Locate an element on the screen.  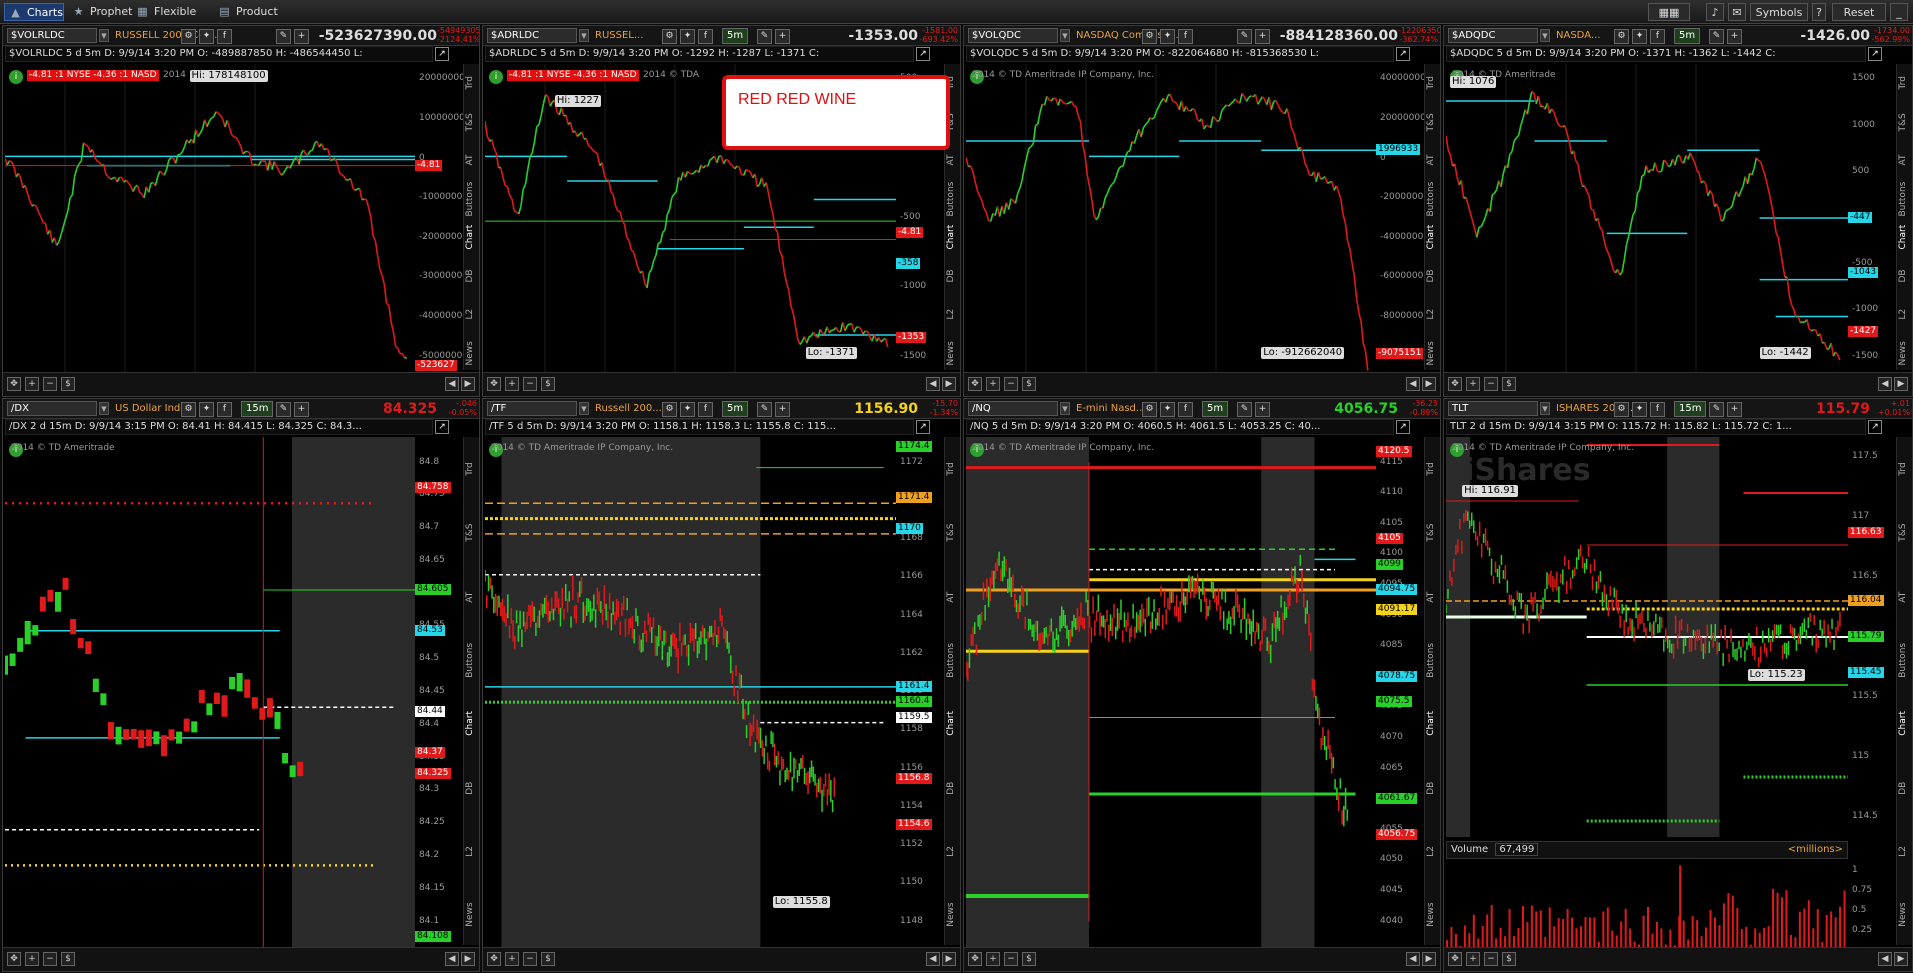
timeframe-selector: 15m is located at coordinates (1690, 409).